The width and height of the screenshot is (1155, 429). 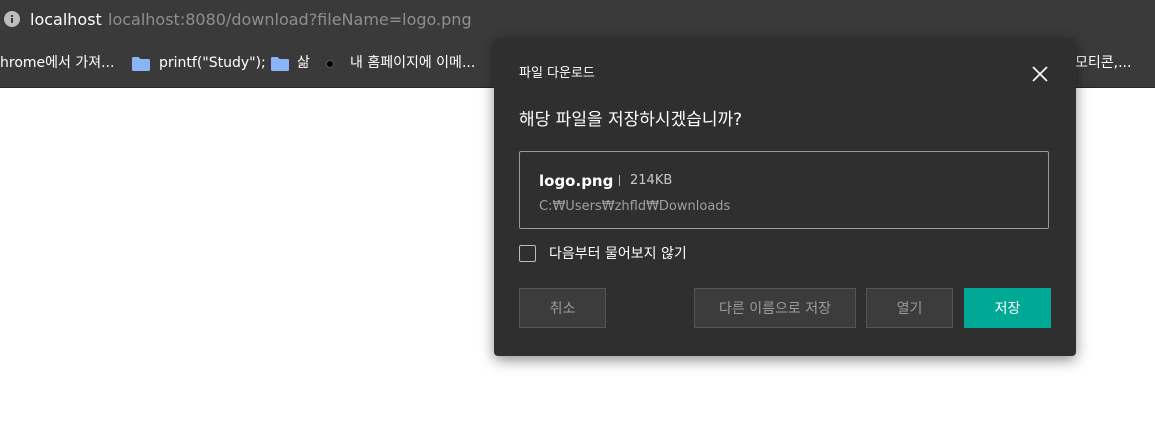 I want to click on dont-ask-again-checkbox, so click(x=527, y=253).